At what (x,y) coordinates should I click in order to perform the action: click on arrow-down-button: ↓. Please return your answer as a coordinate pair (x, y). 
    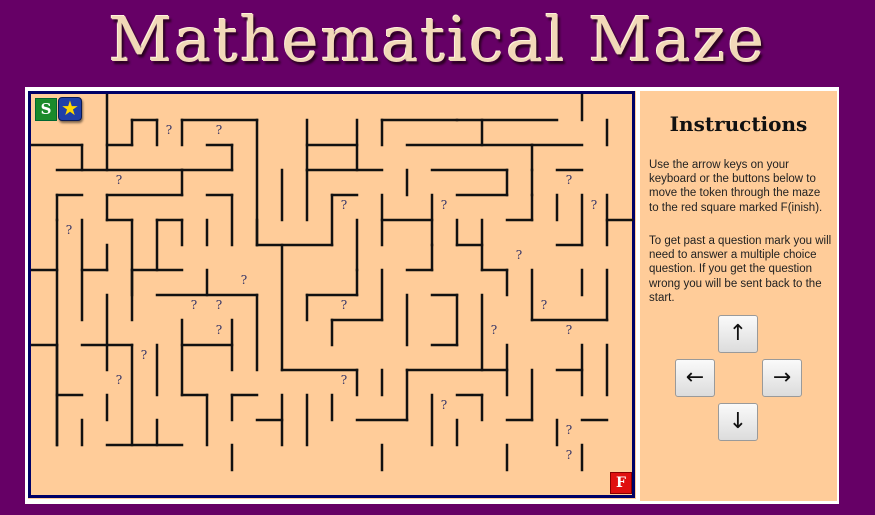
    Looking at the image, I should click on (738, 422).